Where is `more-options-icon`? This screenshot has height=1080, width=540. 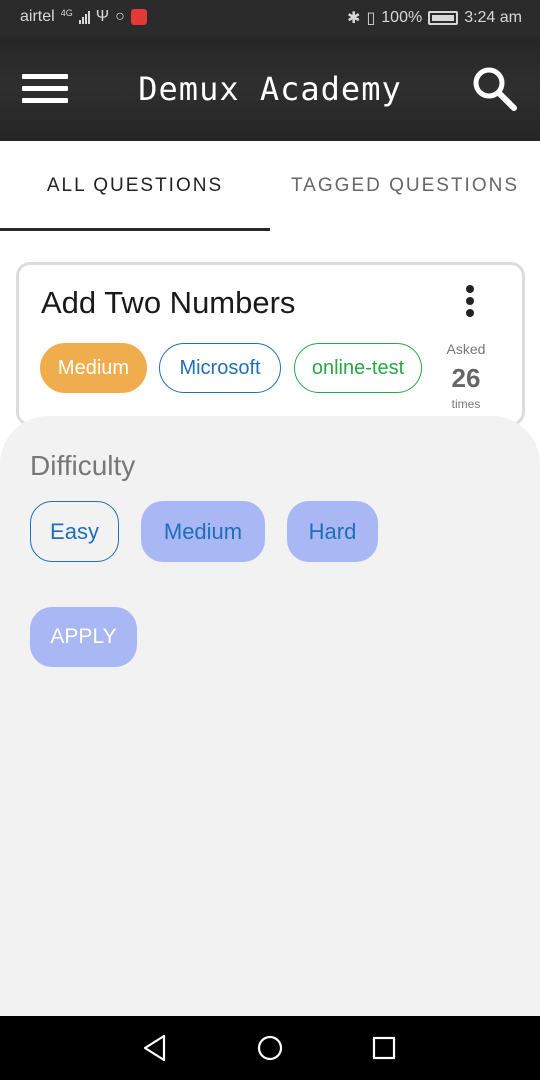 more-options-icon is located at coordinates (470, 301).